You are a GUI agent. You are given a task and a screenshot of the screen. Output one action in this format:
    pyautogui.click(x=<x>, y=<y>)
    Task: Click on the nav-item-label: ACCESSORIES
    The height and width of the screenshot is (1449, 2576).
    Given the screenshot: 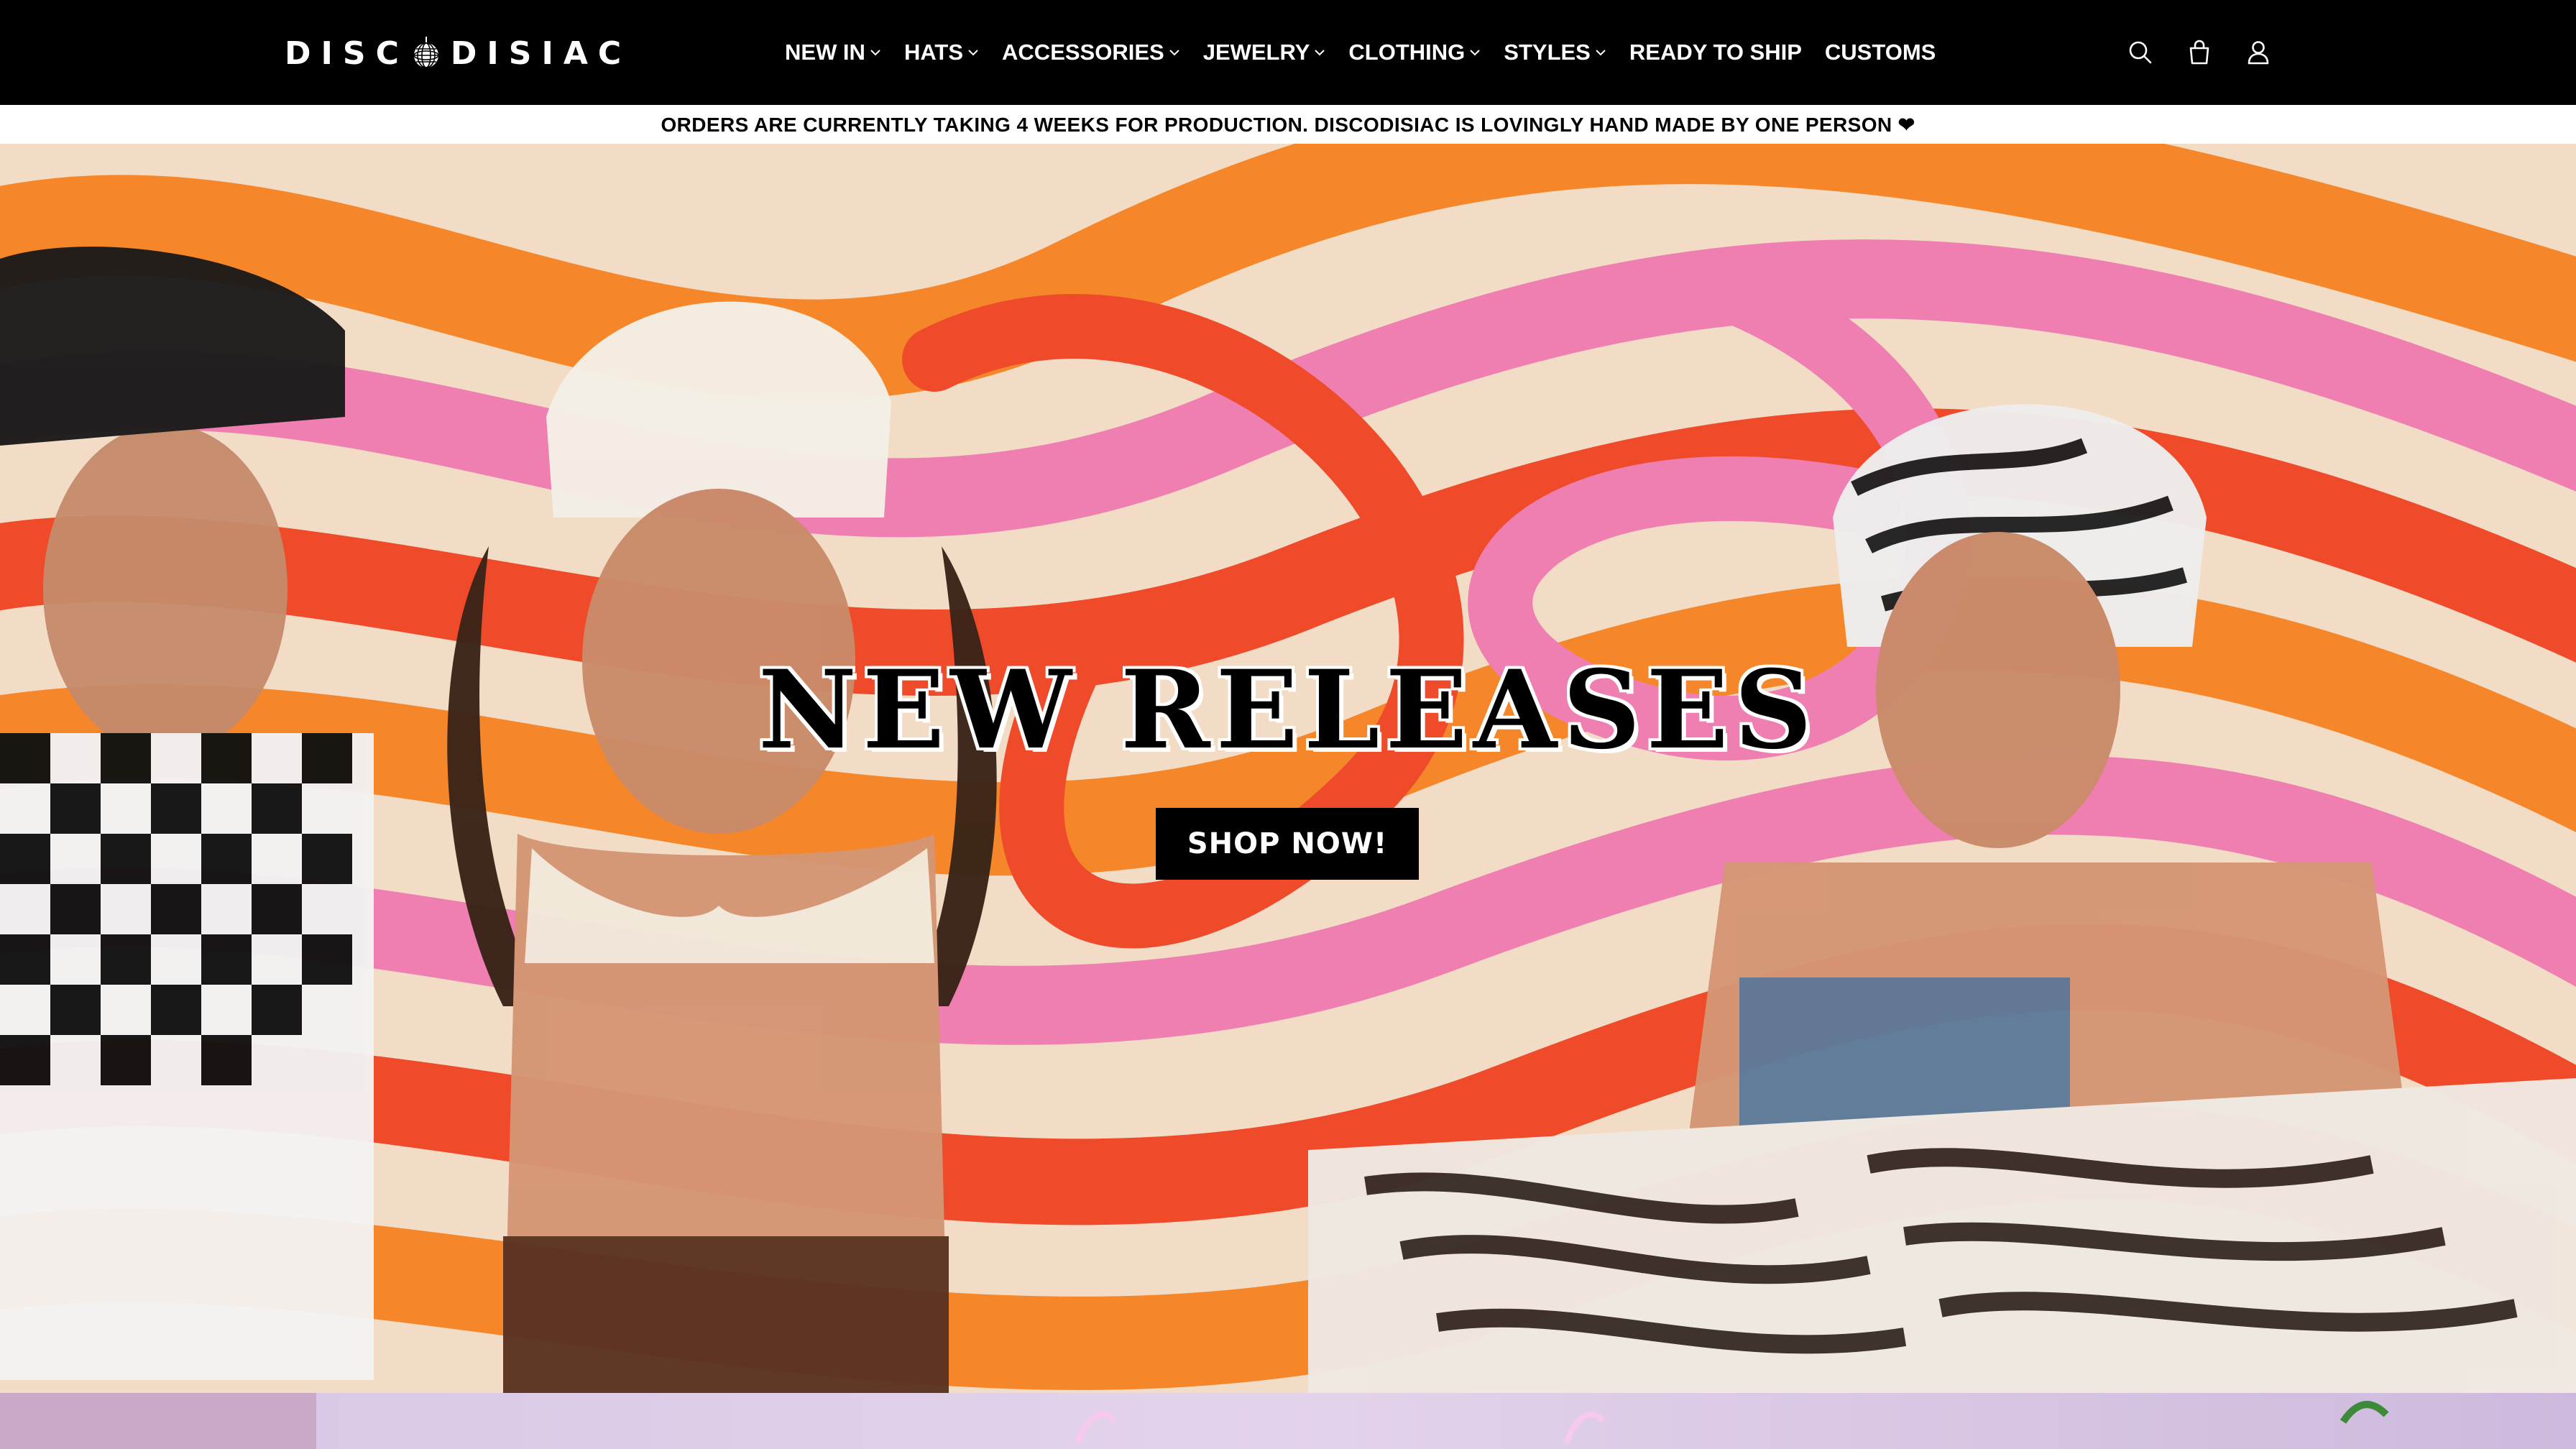 What is the action you would take?
    pyautogui.click(x=1083, y=52)
    